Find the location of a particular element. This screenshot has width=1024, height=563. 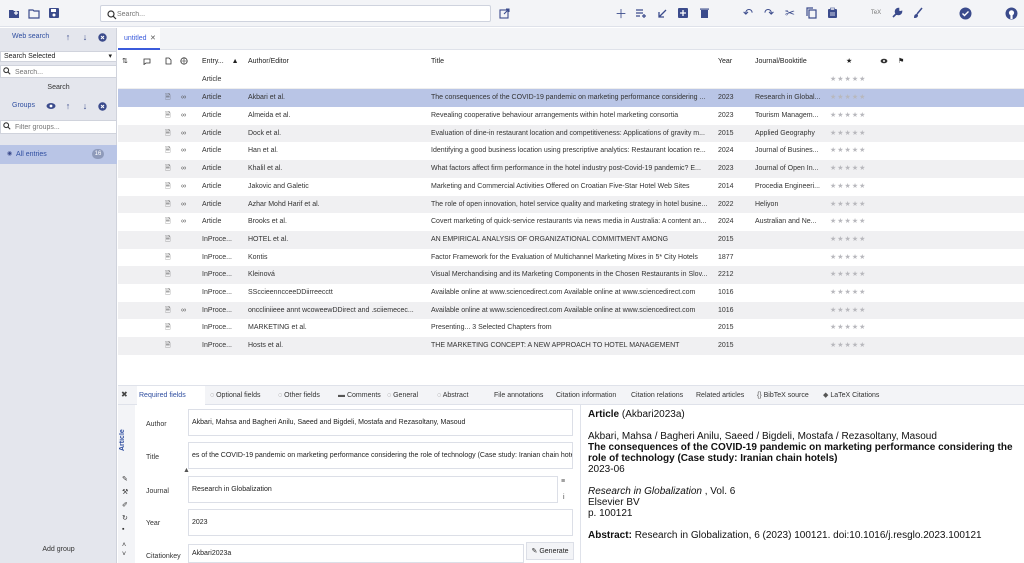

web-search-select: Search Selected ▾ is located at coordinates (58, 56).